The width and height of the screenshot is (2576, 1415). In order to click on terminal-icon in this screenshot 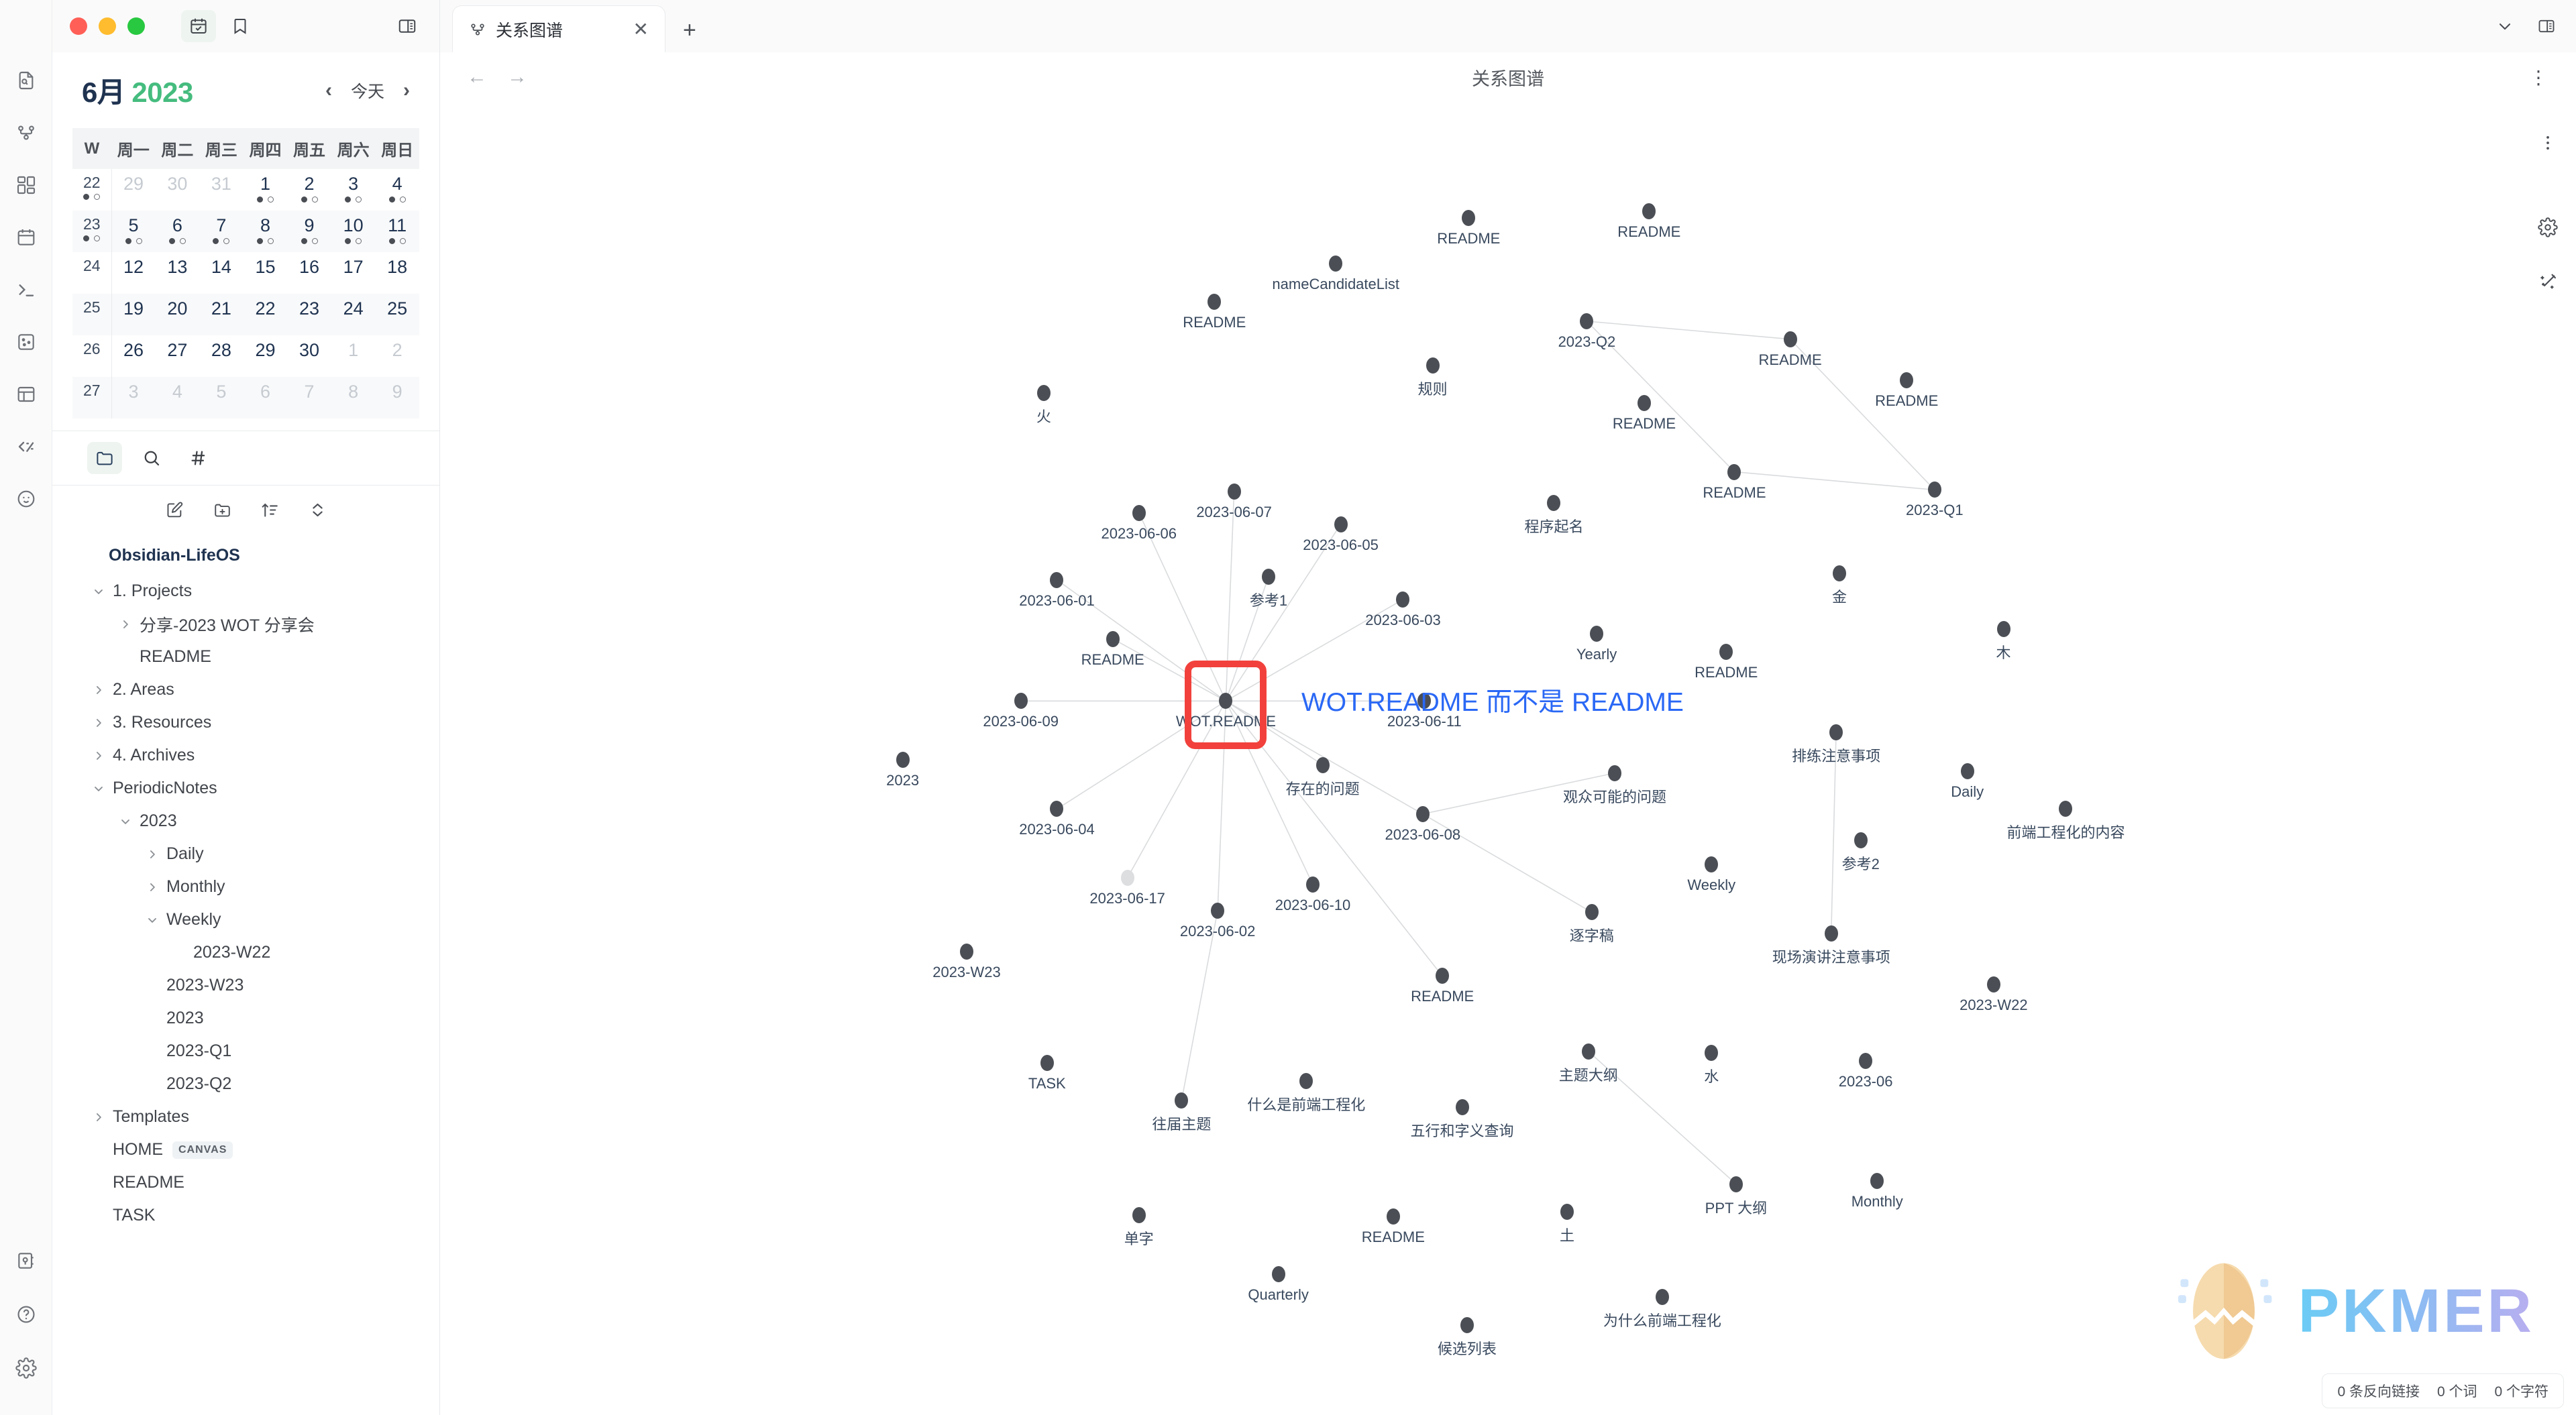, I will do `click(26, 289)`.